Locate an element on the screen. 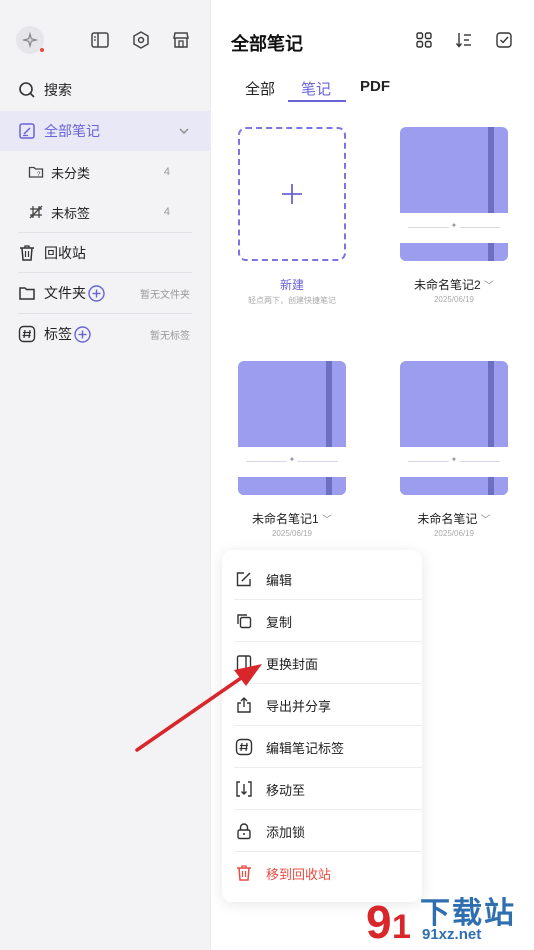 This screenshot has height=950, width=534. note-edit-icon is located at coordinates (27, 131).